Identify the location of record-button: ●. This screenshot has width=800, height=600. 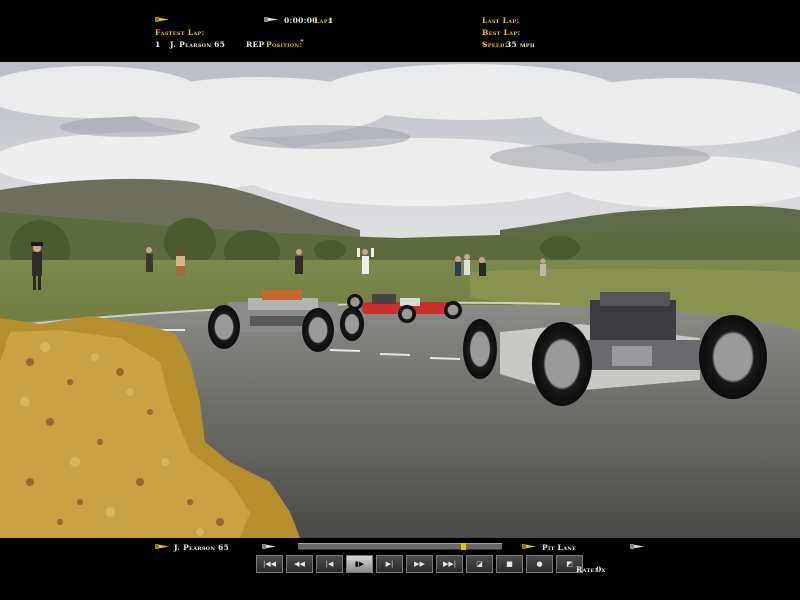
(539, 564).